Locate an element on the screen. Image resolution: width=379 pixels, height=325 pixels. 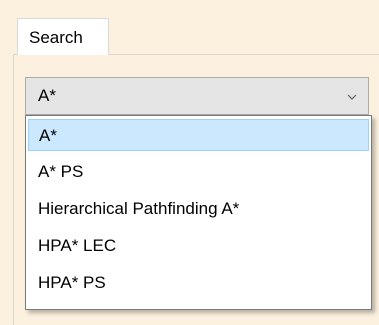
dropdown-option-label: A* PS is located at coordinates (61, 171).